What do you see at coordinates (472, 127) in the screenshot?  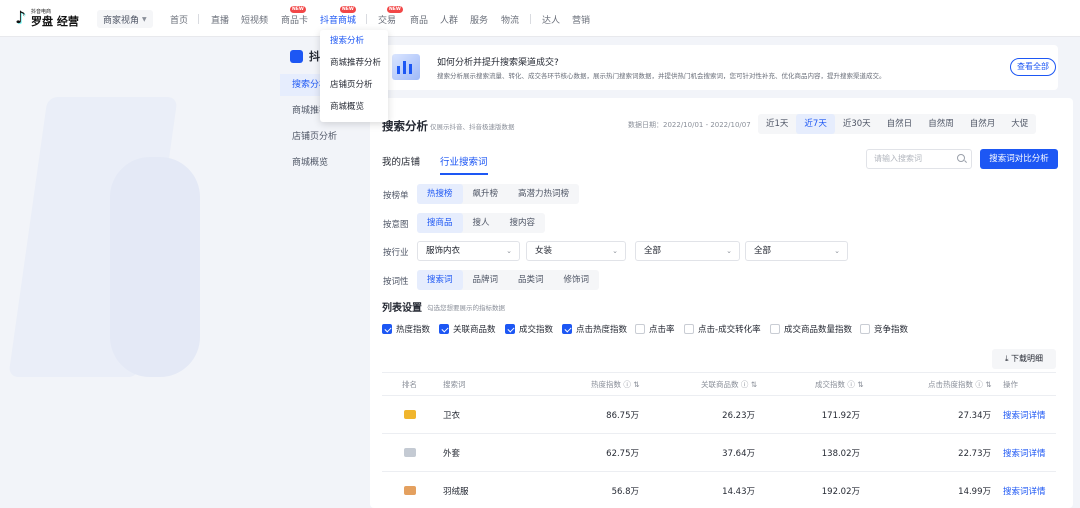 I see `page-subtitle: 仅展示抖音、抖音极速版数据` at bounding box center [472, 127].